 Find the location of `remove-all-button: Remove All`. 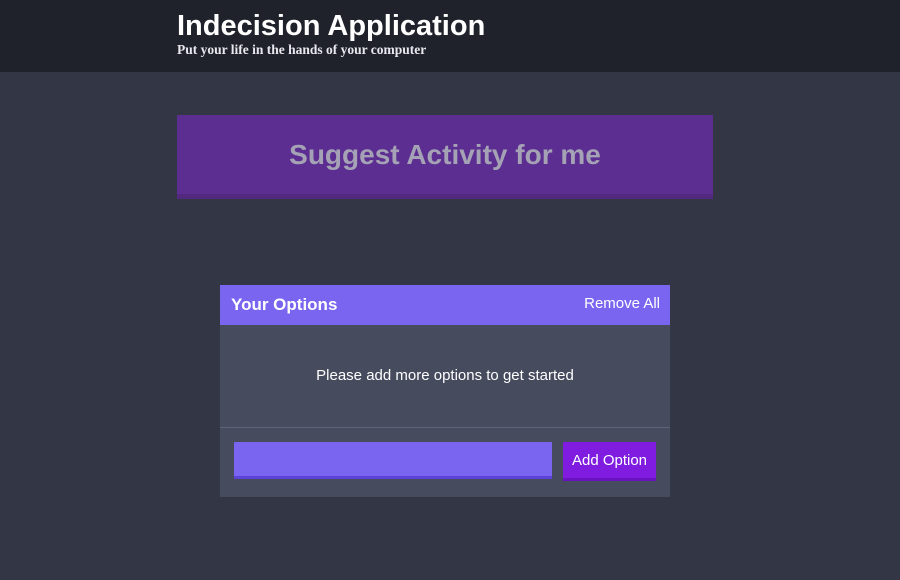

remove-all-button: Remove All is located at coordinates (622, 303).